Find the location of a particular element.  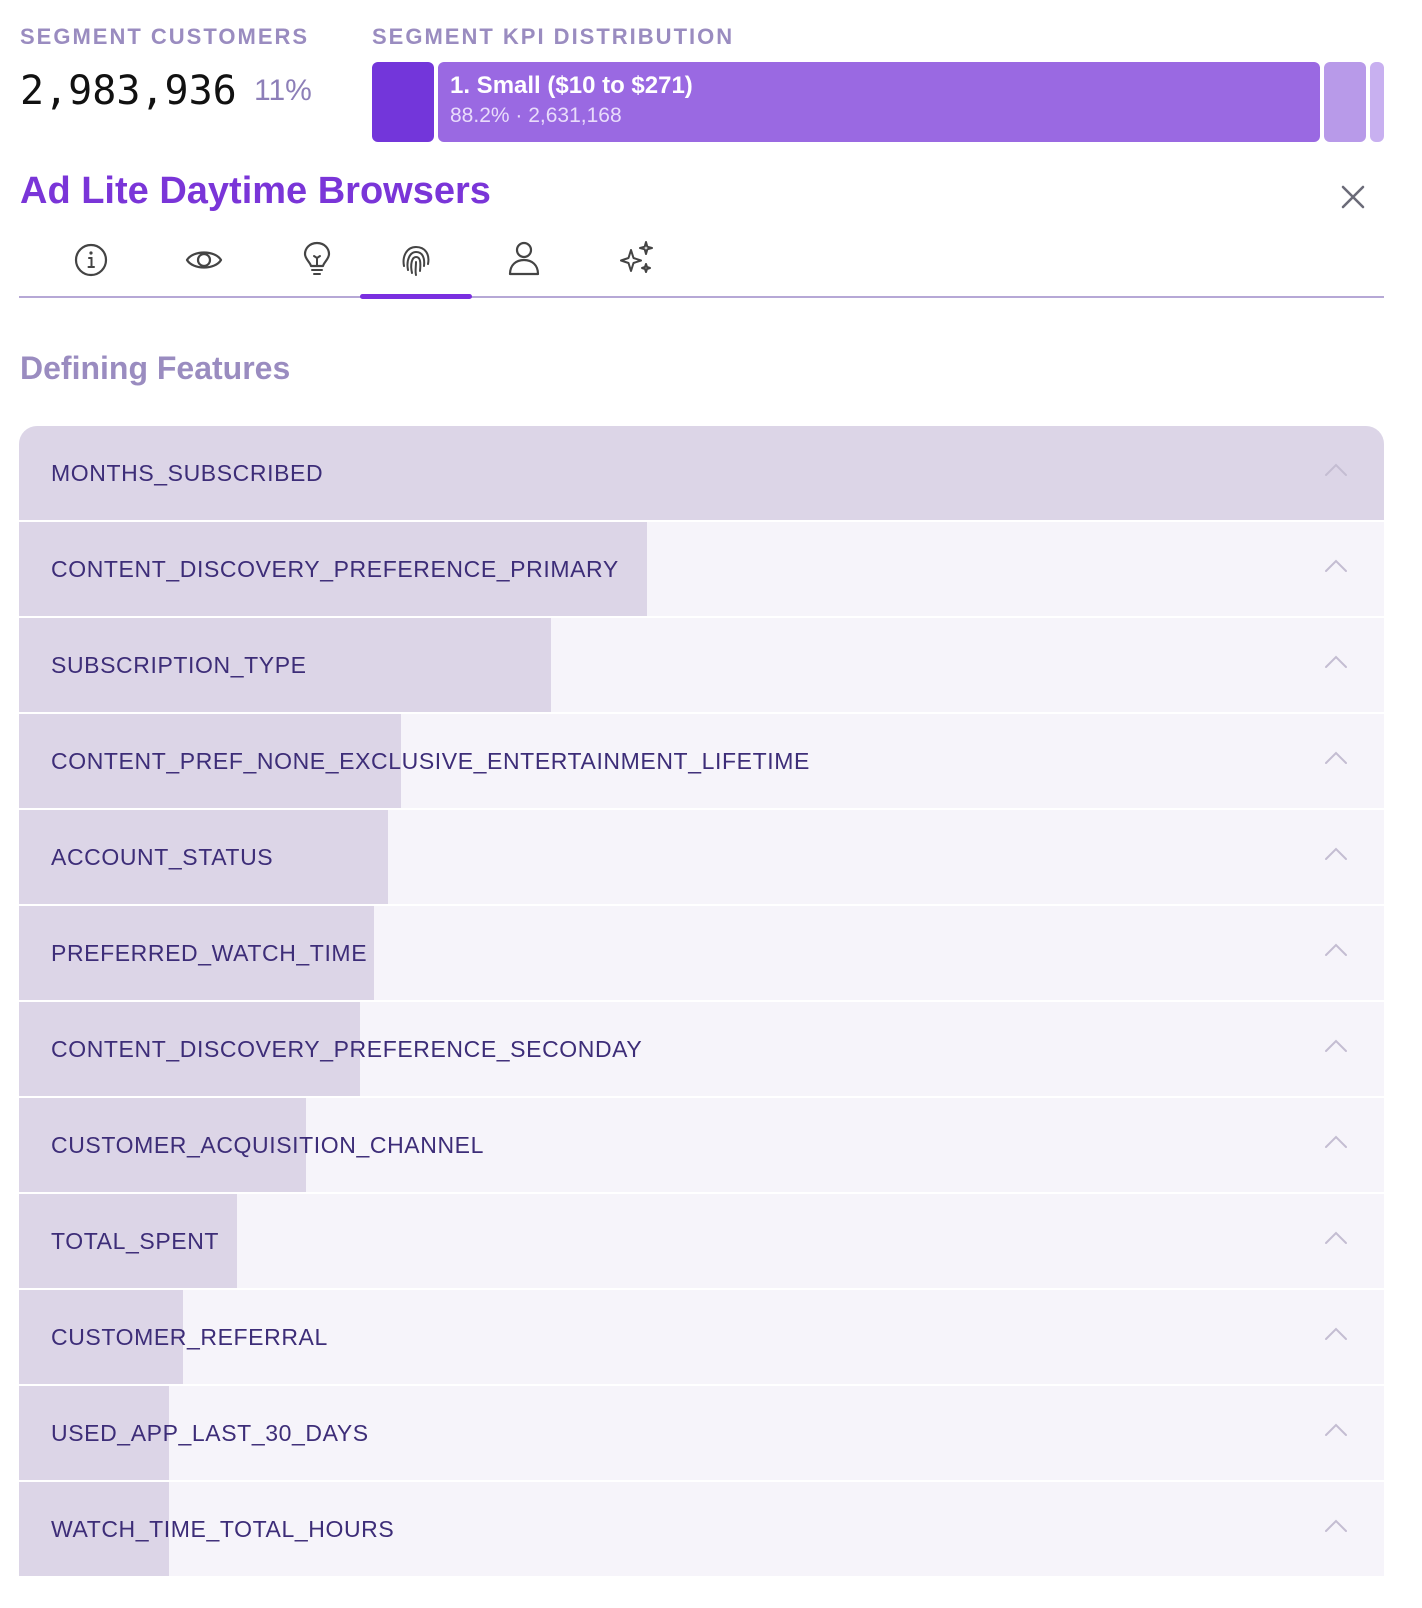

kpi-distribution-bar: 1. Small ($10 to $271) 88.2% · 2,631,168 is located at coordinates (878, 102).